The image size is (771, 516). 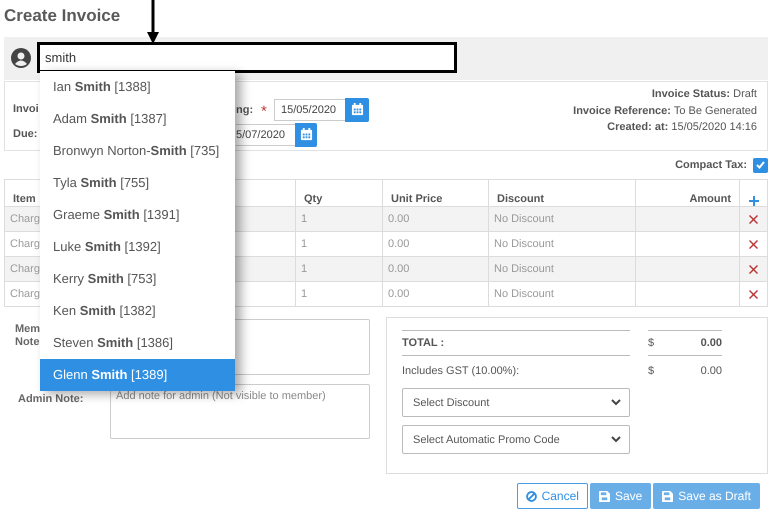 I want to click on total-amount: 0.00, so click(x=711, y=343).